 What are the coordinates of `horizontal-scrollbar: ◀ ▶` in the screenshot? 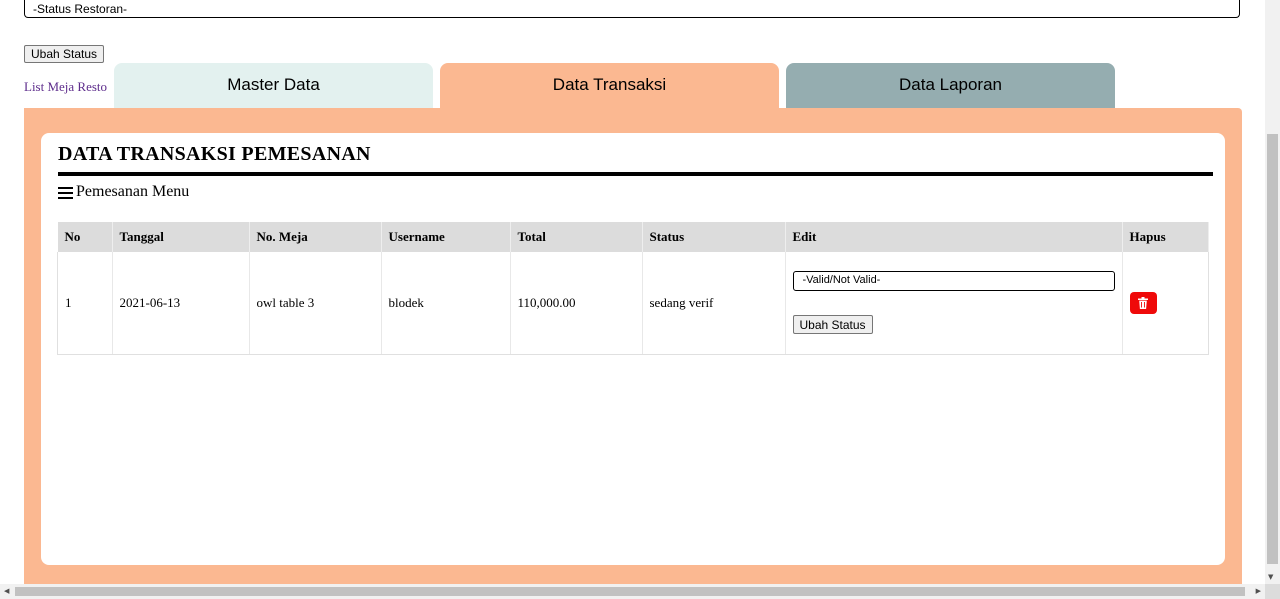 It's located at (632, 591).